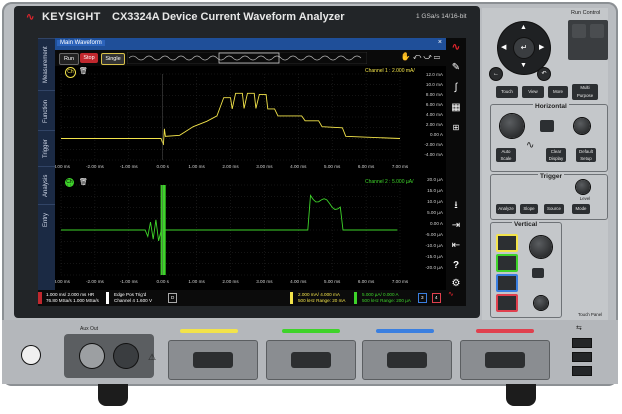 This screenshot has height=414, width=622. I want to click on horizontal-title: Horizontal, so click(551, 106).